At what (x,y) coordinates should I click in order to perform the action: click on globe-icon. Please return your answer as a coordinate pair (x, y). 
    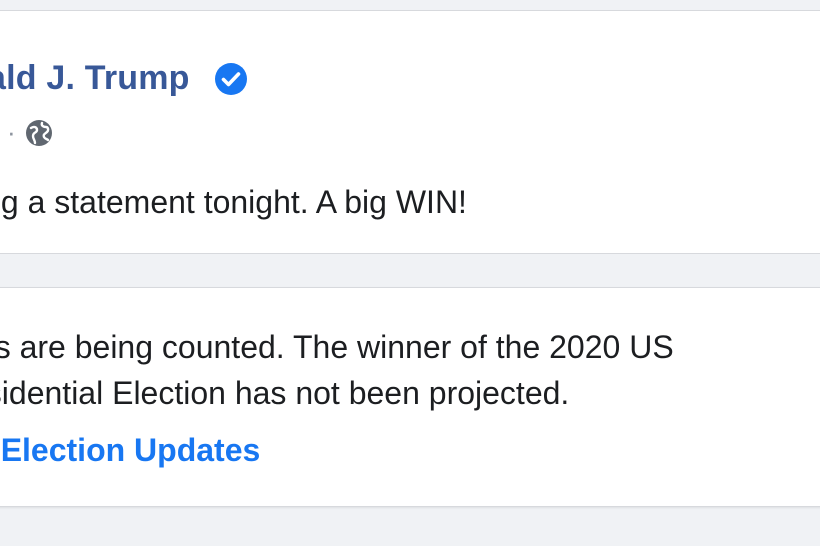
    Looking at the image, I should click on (39, 133).